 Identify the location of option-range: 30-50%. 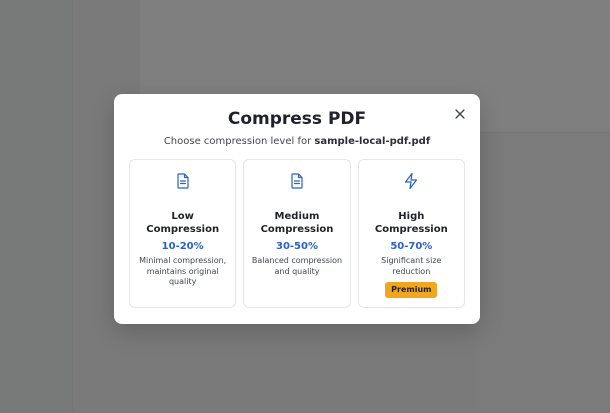
(296, 246).